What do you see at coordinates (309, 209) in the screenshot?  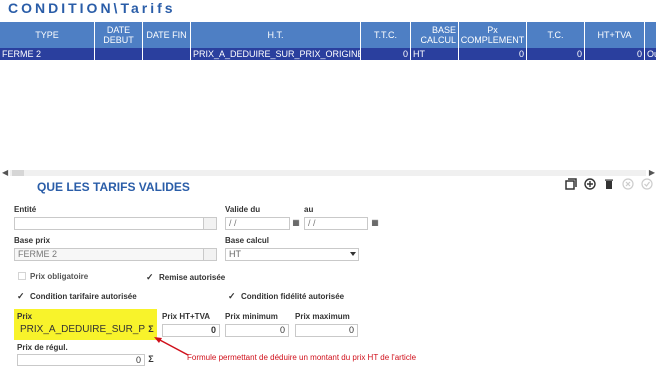 I see `au-label: au` at bounding box center [309, 209].